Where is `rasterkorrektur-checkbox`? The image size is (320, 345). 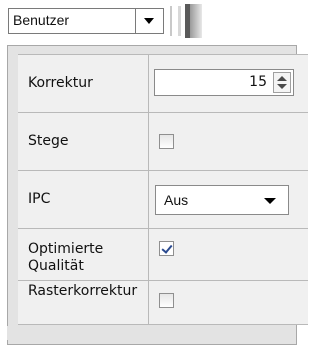
rasterkorrektur-checkbox is located at coordinates (166, 300).